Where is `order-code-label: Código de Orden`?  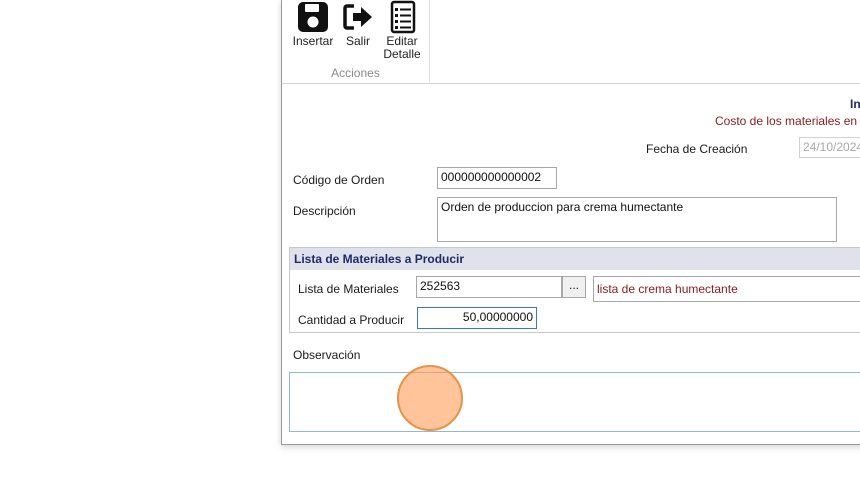 order-code-label: Código de Orden is located at coordinates (339, 180).